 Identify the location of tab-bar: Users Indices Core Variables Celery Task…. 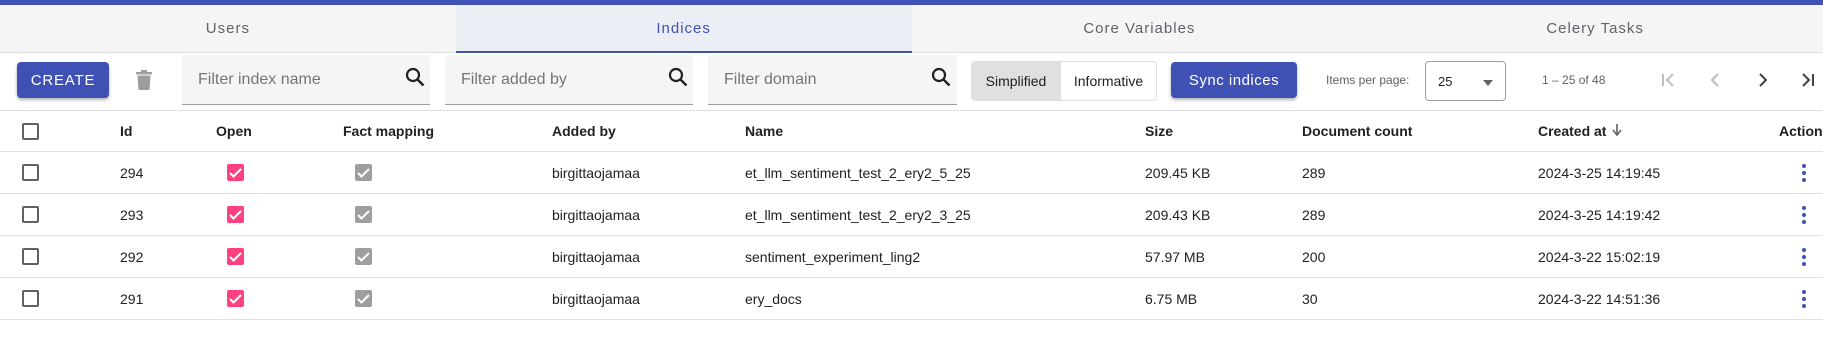
(911, 29).